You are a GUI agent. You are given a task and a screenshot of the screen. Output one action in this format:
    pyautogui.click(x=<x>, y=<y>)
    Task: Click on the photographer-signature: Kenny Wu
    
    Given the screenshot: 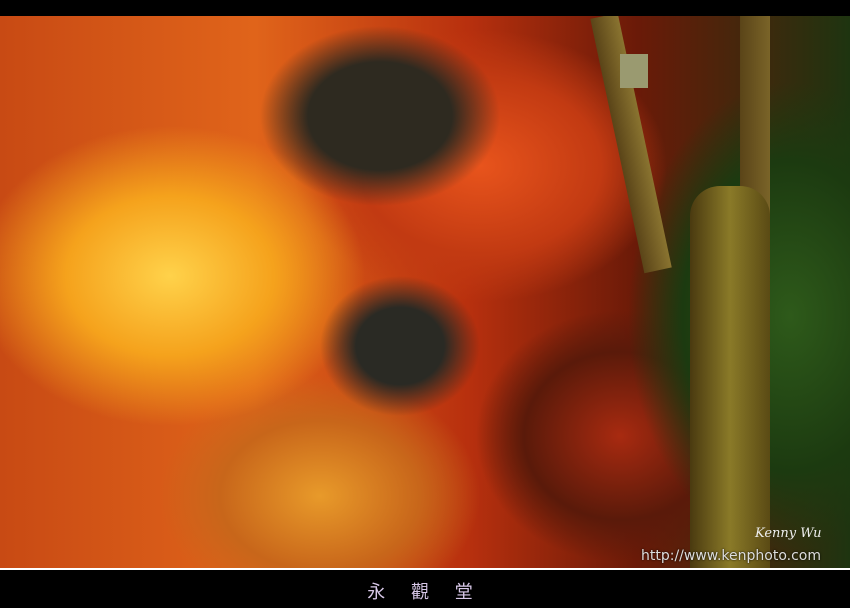 What is the action you would take?
    pyautogui.click(x=788, y=533)
    